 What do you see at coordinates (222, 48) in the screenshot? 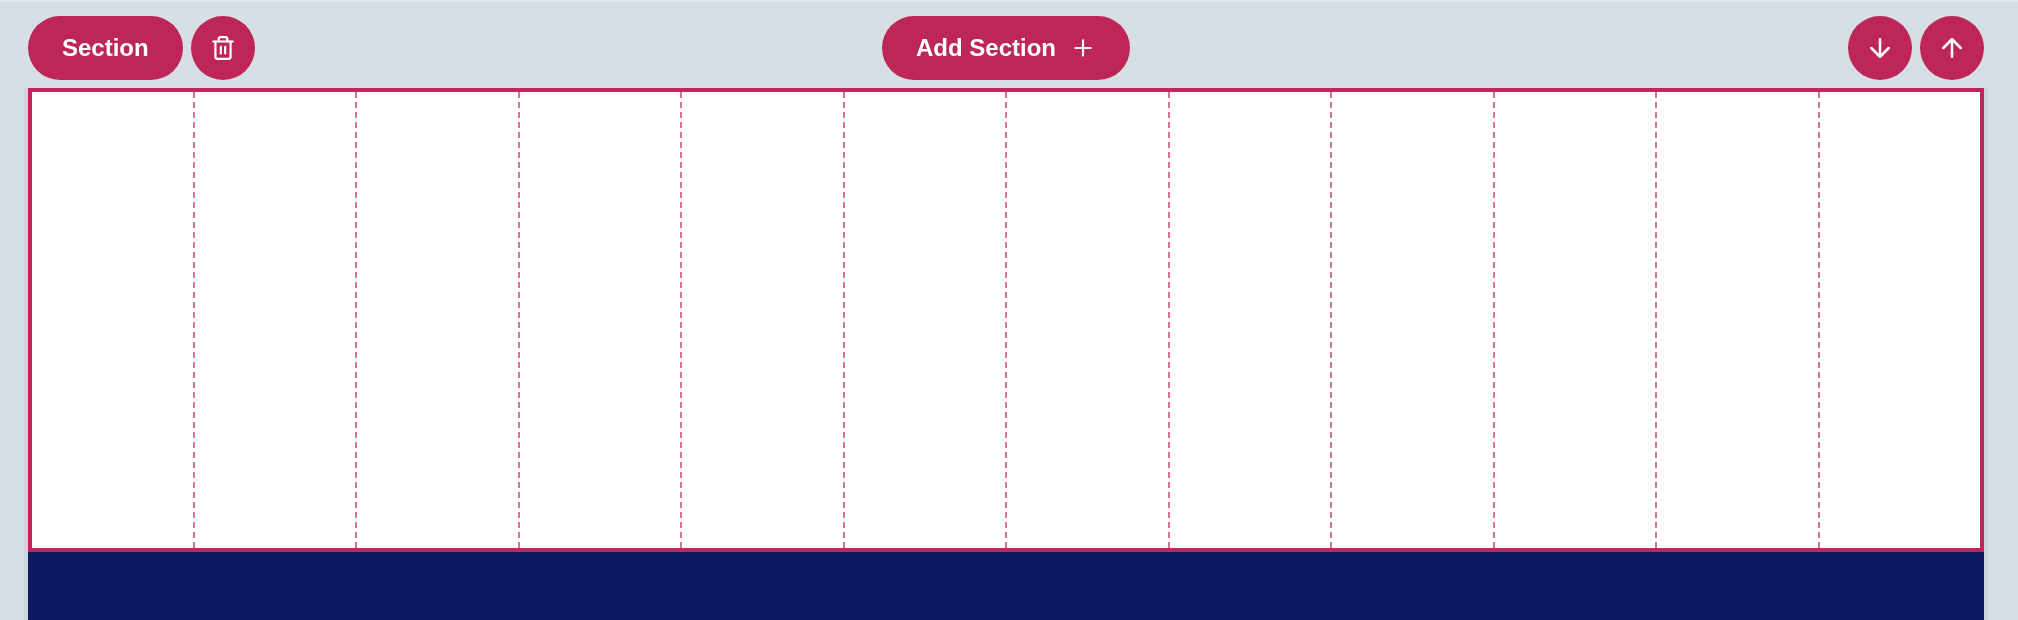
I see `trash-icon` at bounding box center [222, 48].